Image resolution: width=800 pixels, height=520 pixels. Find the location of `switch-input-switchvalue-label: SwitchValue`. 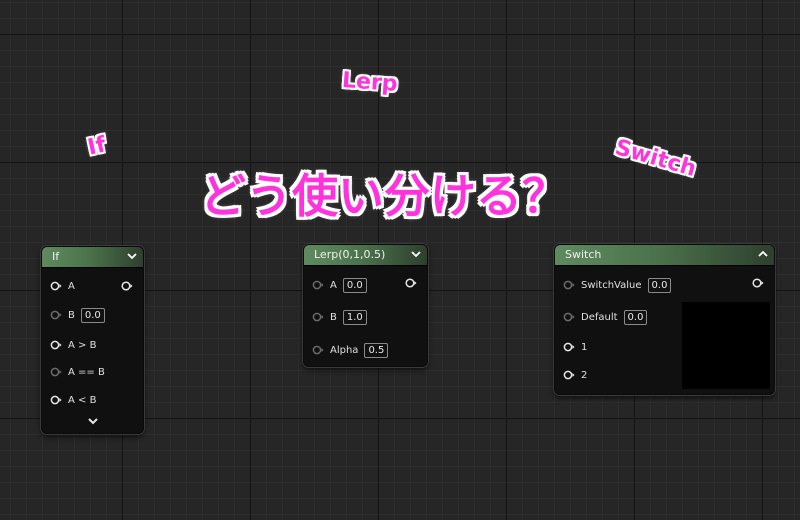

switch-input-switchvalue-label: SwitchValue is located at coordinates (611, 285).